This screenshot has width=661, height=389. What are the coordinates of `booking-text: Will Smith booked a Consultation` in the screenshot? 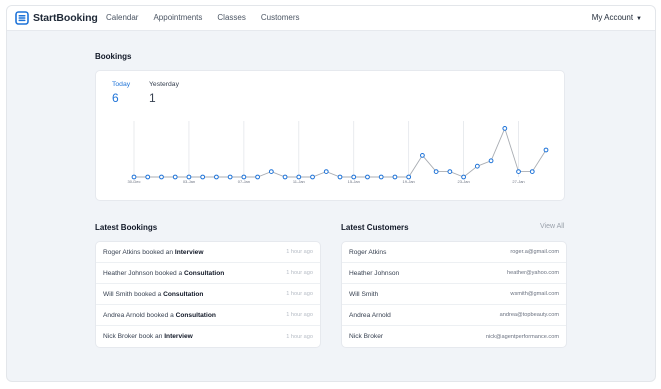 It's located at (153, 294).